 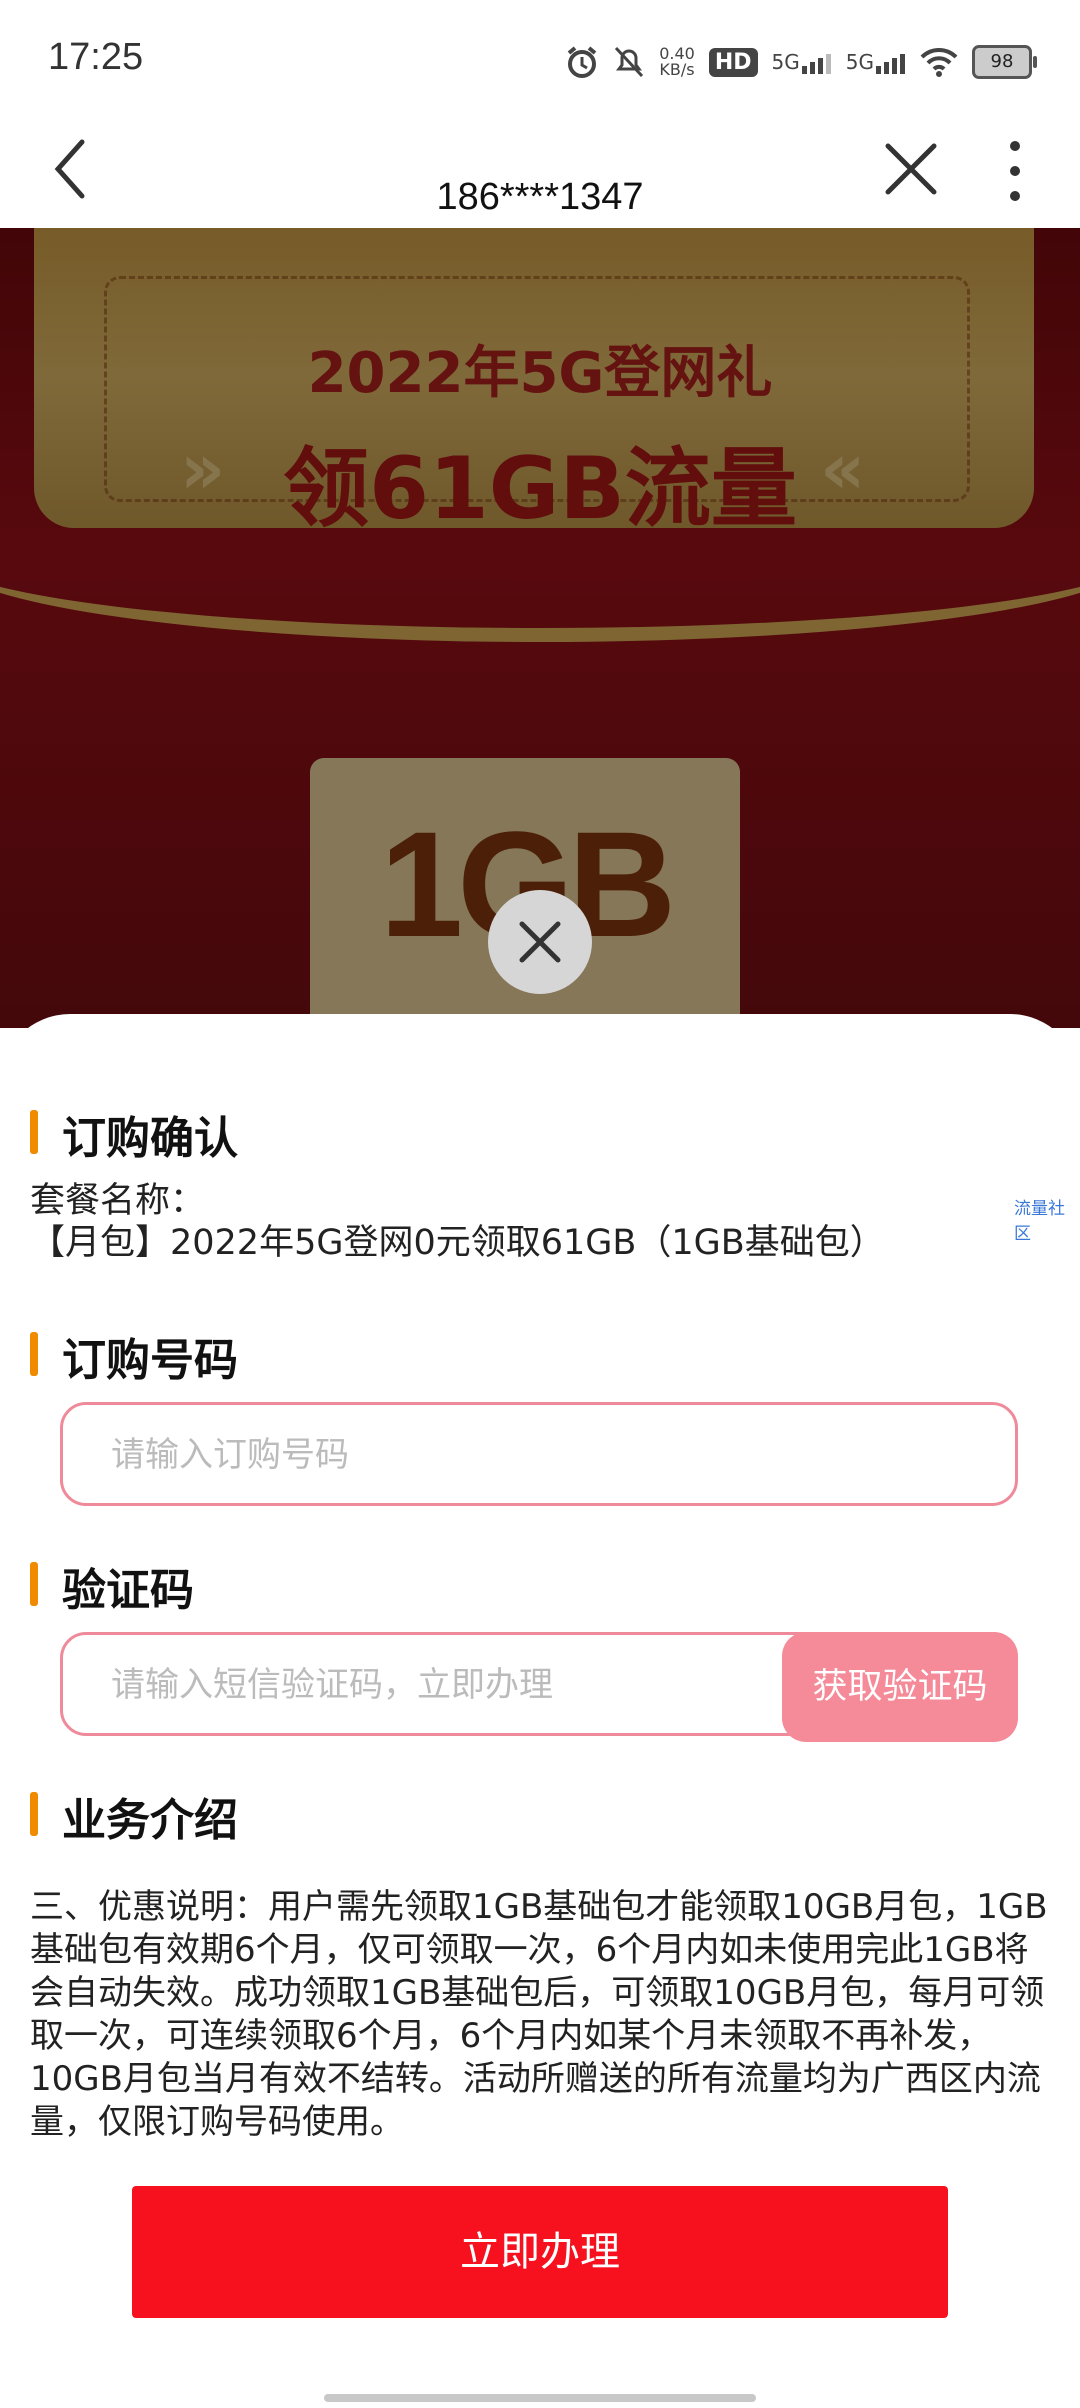 What do you see at coordinates (540, 60) in the screenshot?
I see `status-bar: 17:25 0.40 KB/s HD 5G 5G 98` at bounding box center [540, 60].